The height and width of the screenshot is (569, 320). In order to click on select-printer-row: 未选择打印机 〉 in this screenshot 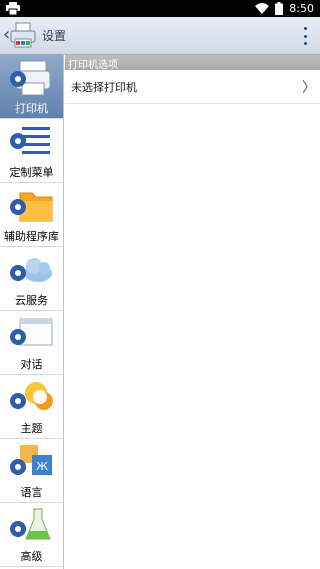, I will do `click(192, 87)`.